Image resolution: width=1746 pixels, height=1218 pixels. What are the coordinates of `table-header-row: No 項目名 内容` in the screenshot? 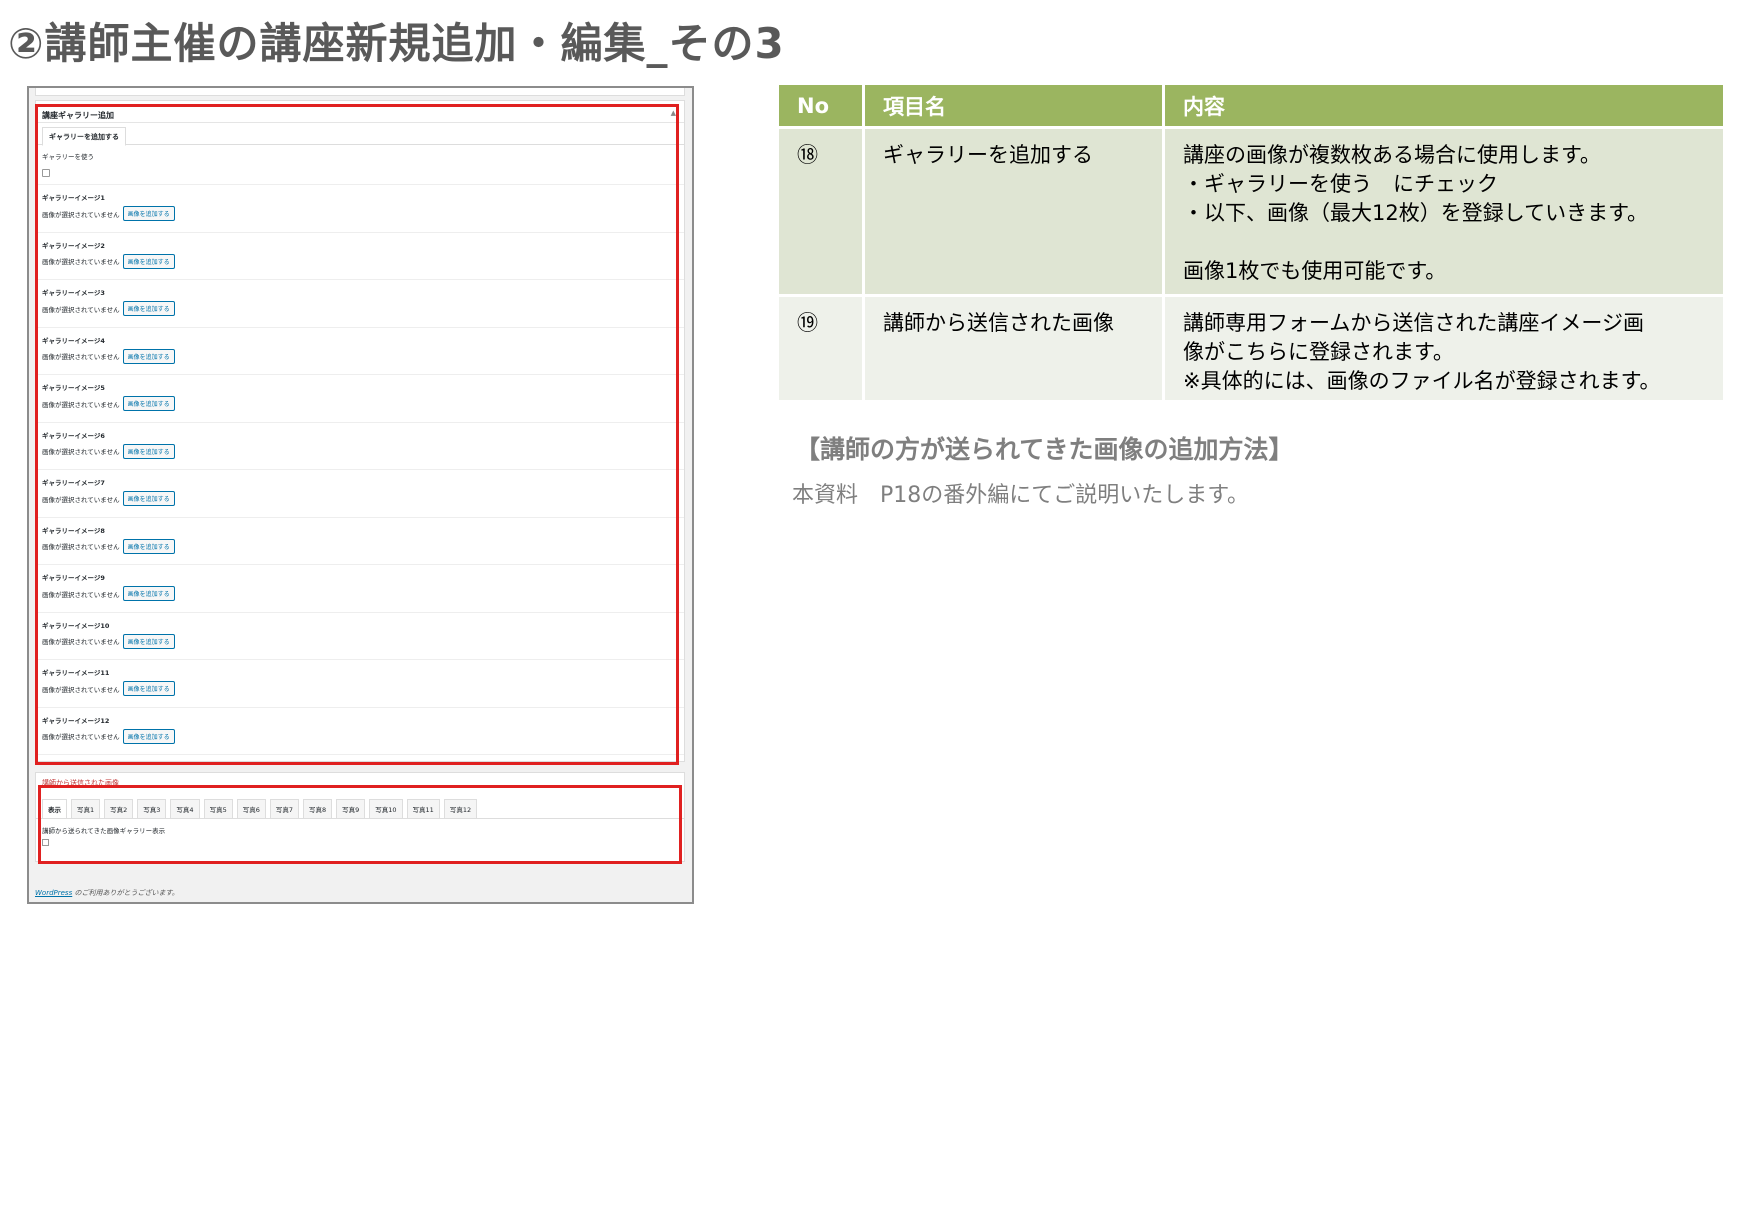 It's located at (1251, 105).